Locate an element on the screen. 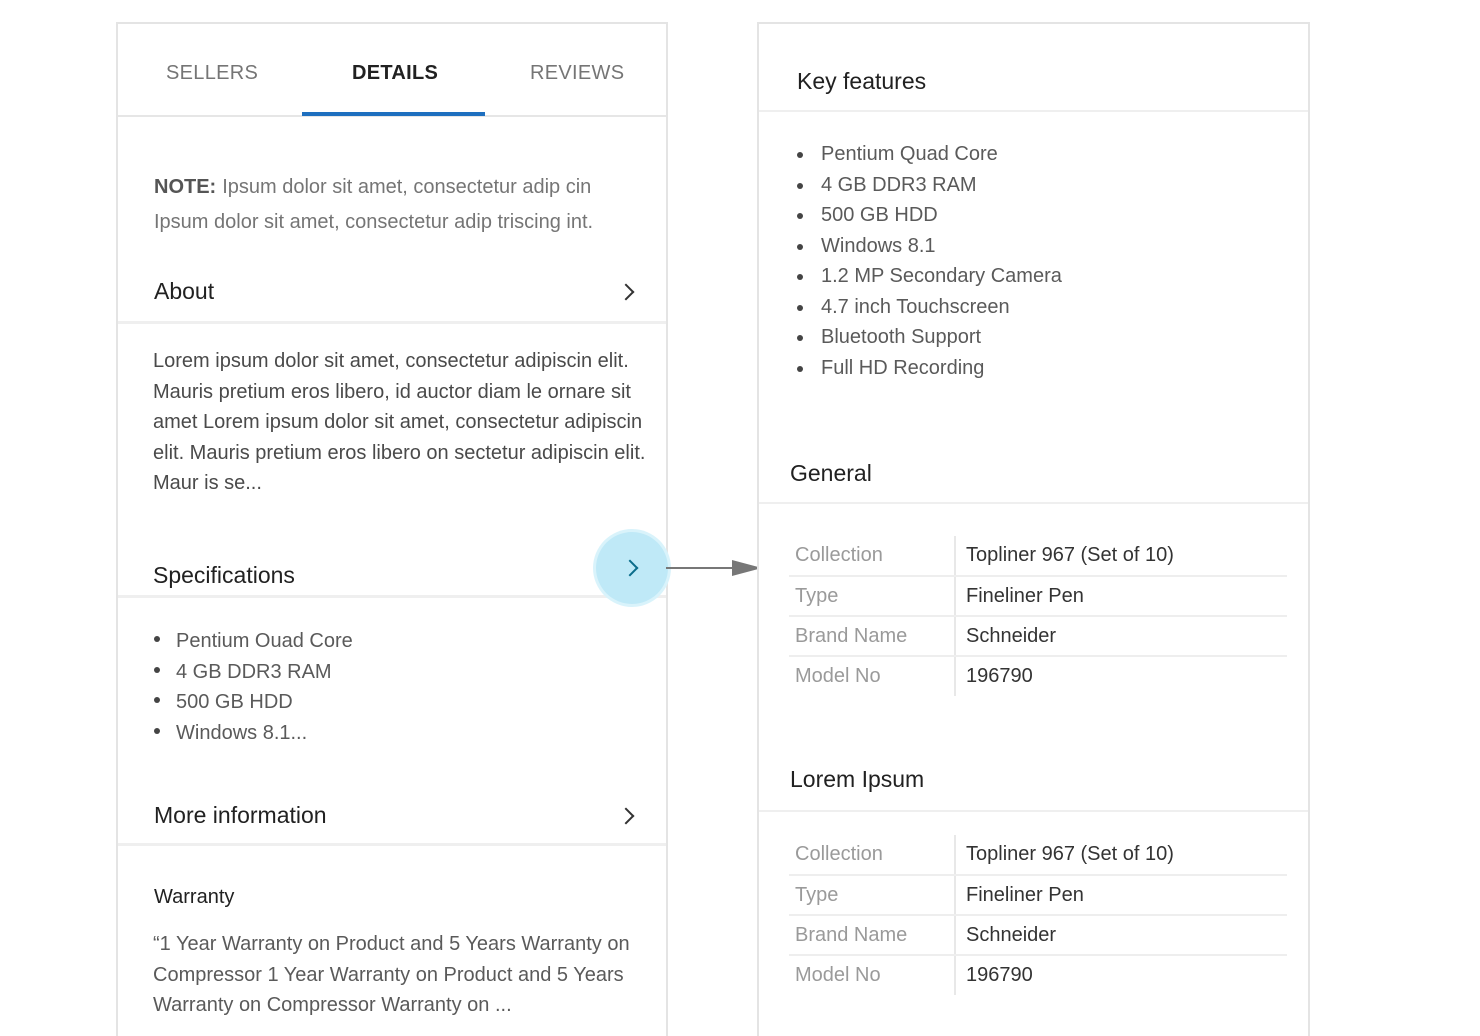  list-item: Windows 8.1 is located at coordinates (929, 246).